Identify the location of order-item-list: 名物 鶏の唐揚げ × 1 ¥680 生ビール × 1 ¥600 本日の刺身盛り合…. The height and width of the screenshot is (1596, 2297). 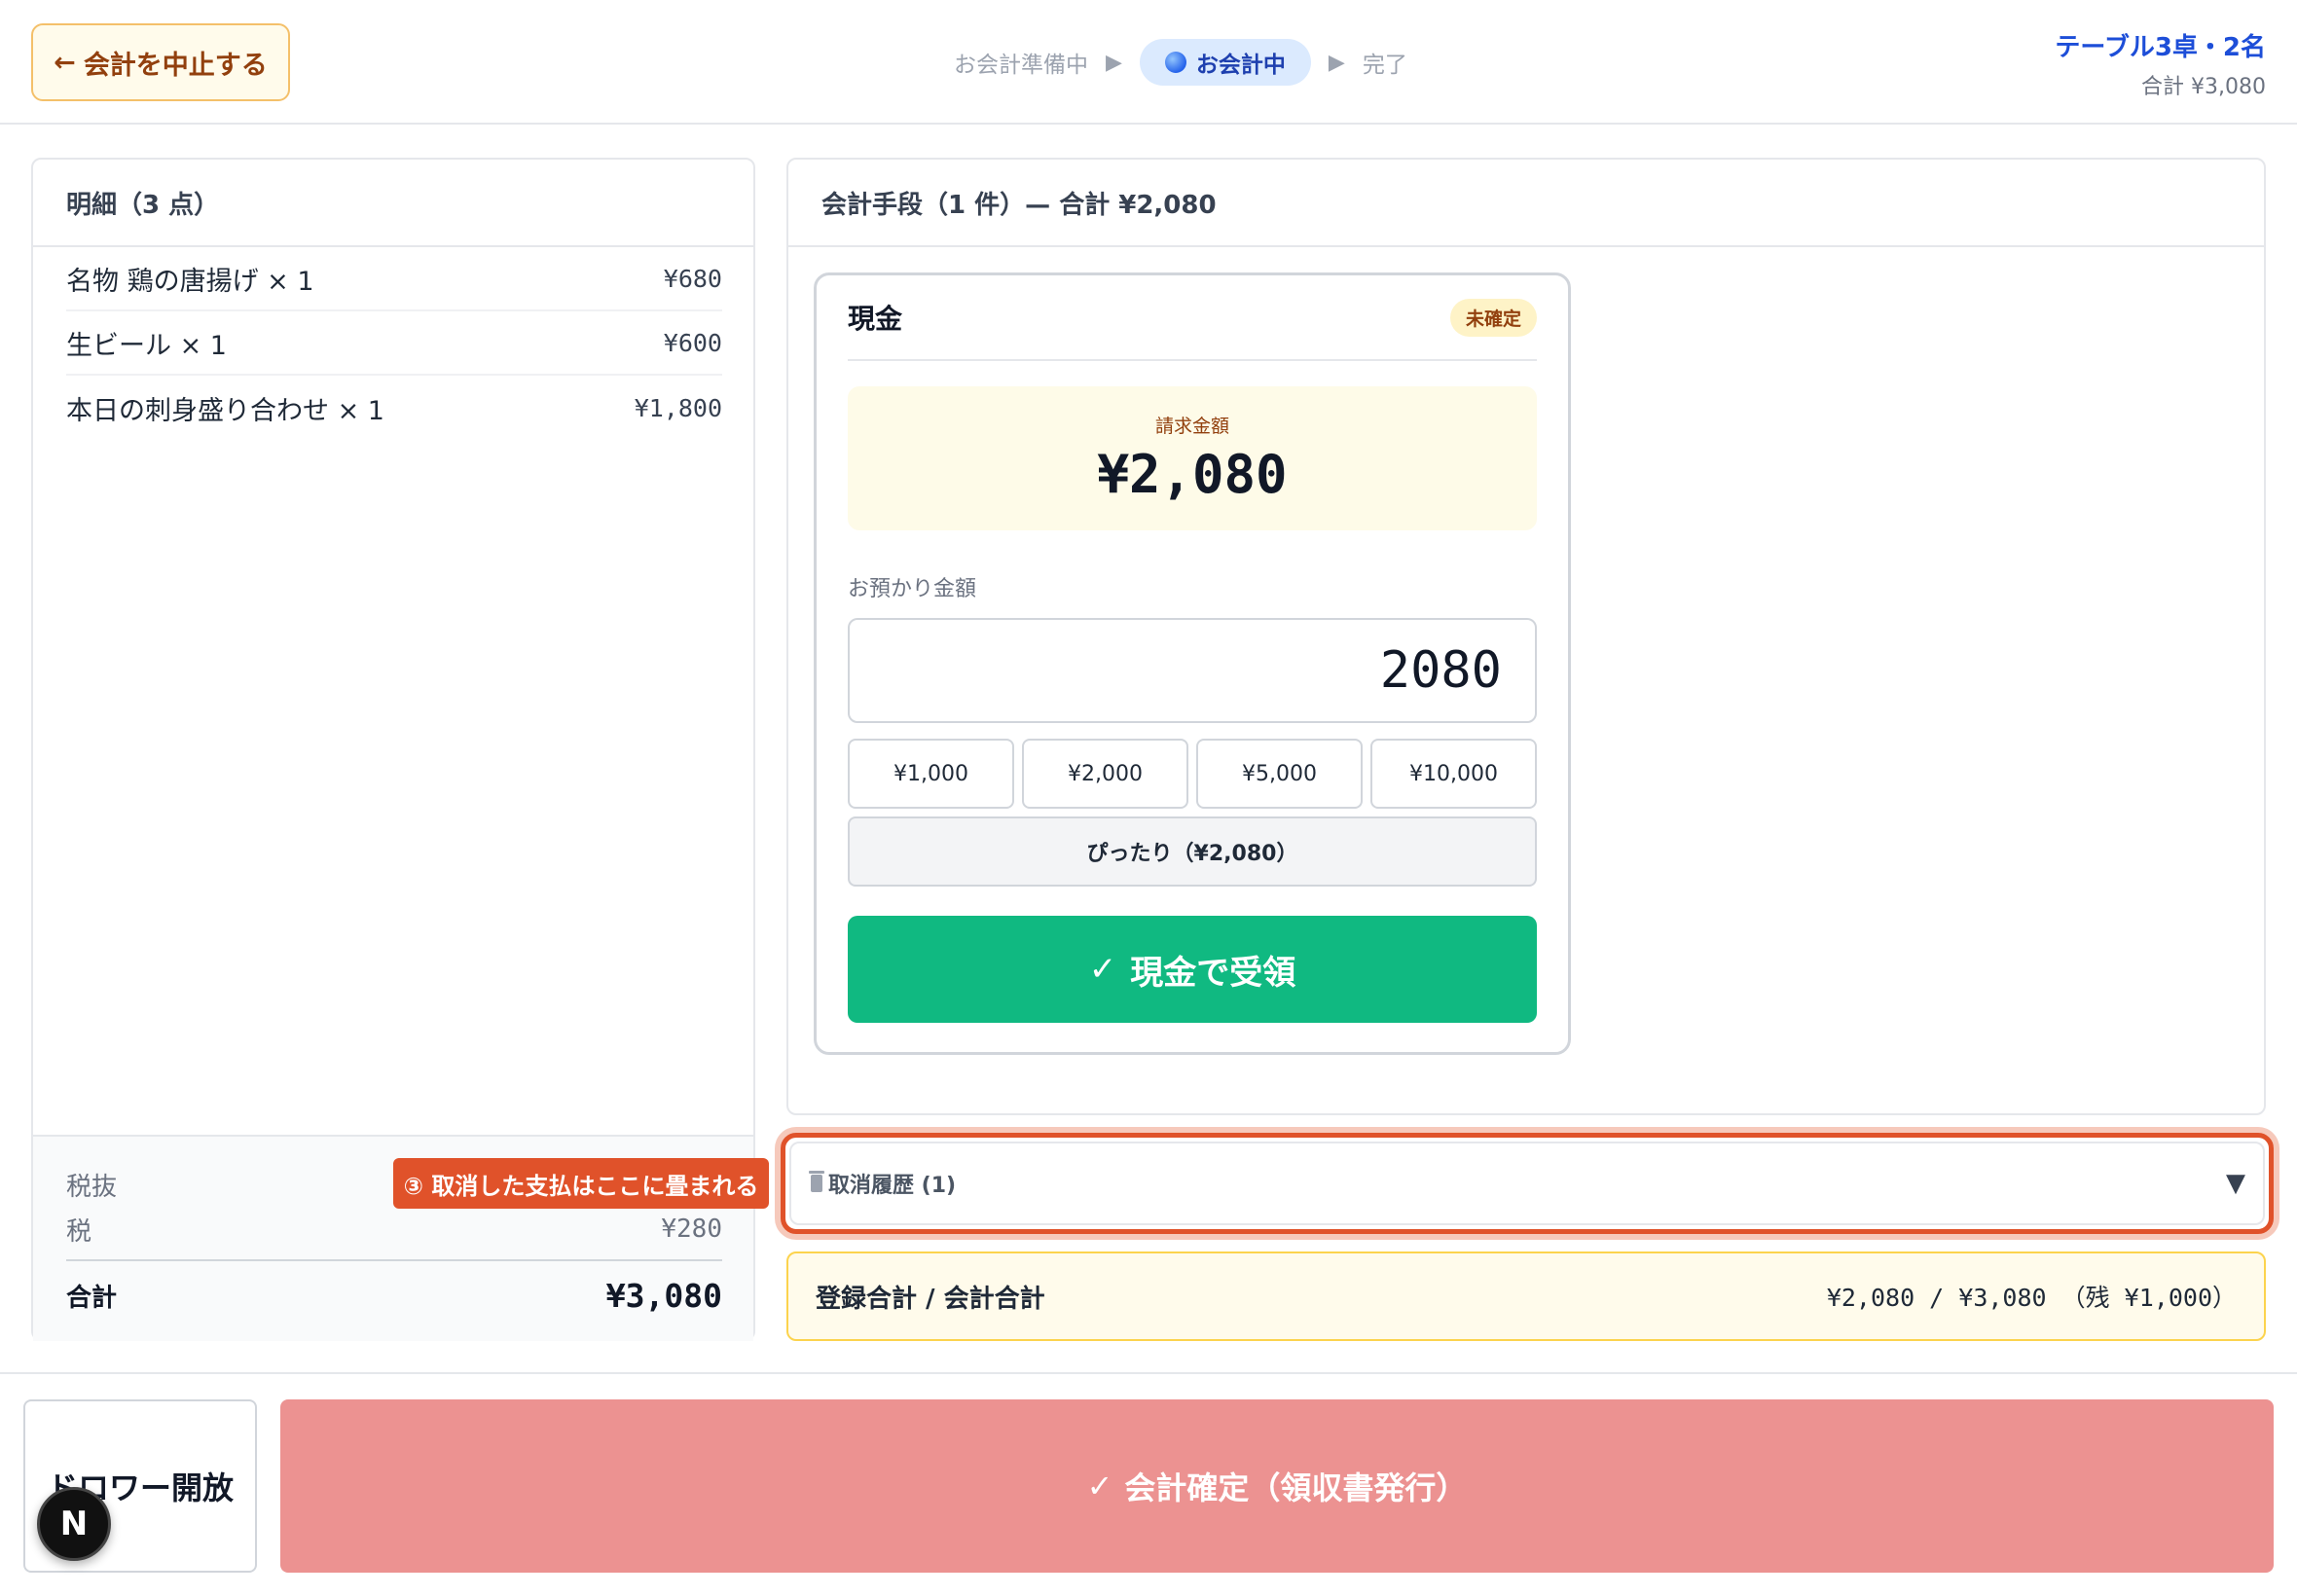
(393, 344).